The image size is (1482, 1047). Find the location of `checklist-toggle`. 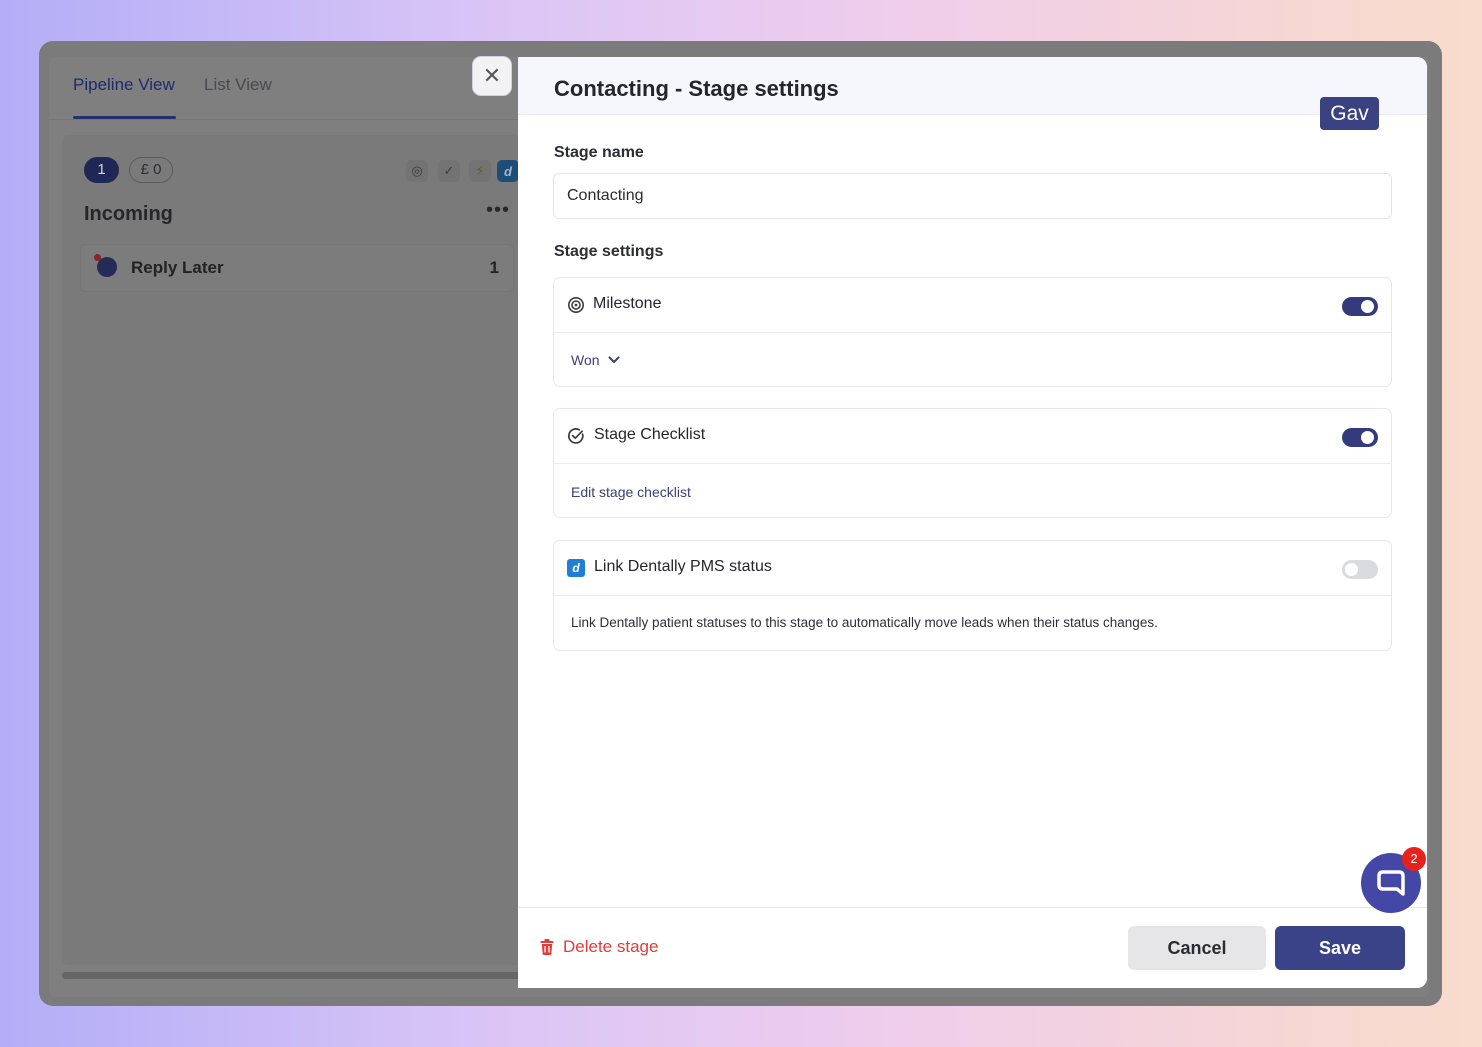

checklist-toggle is located at coordinates (1360, 437).